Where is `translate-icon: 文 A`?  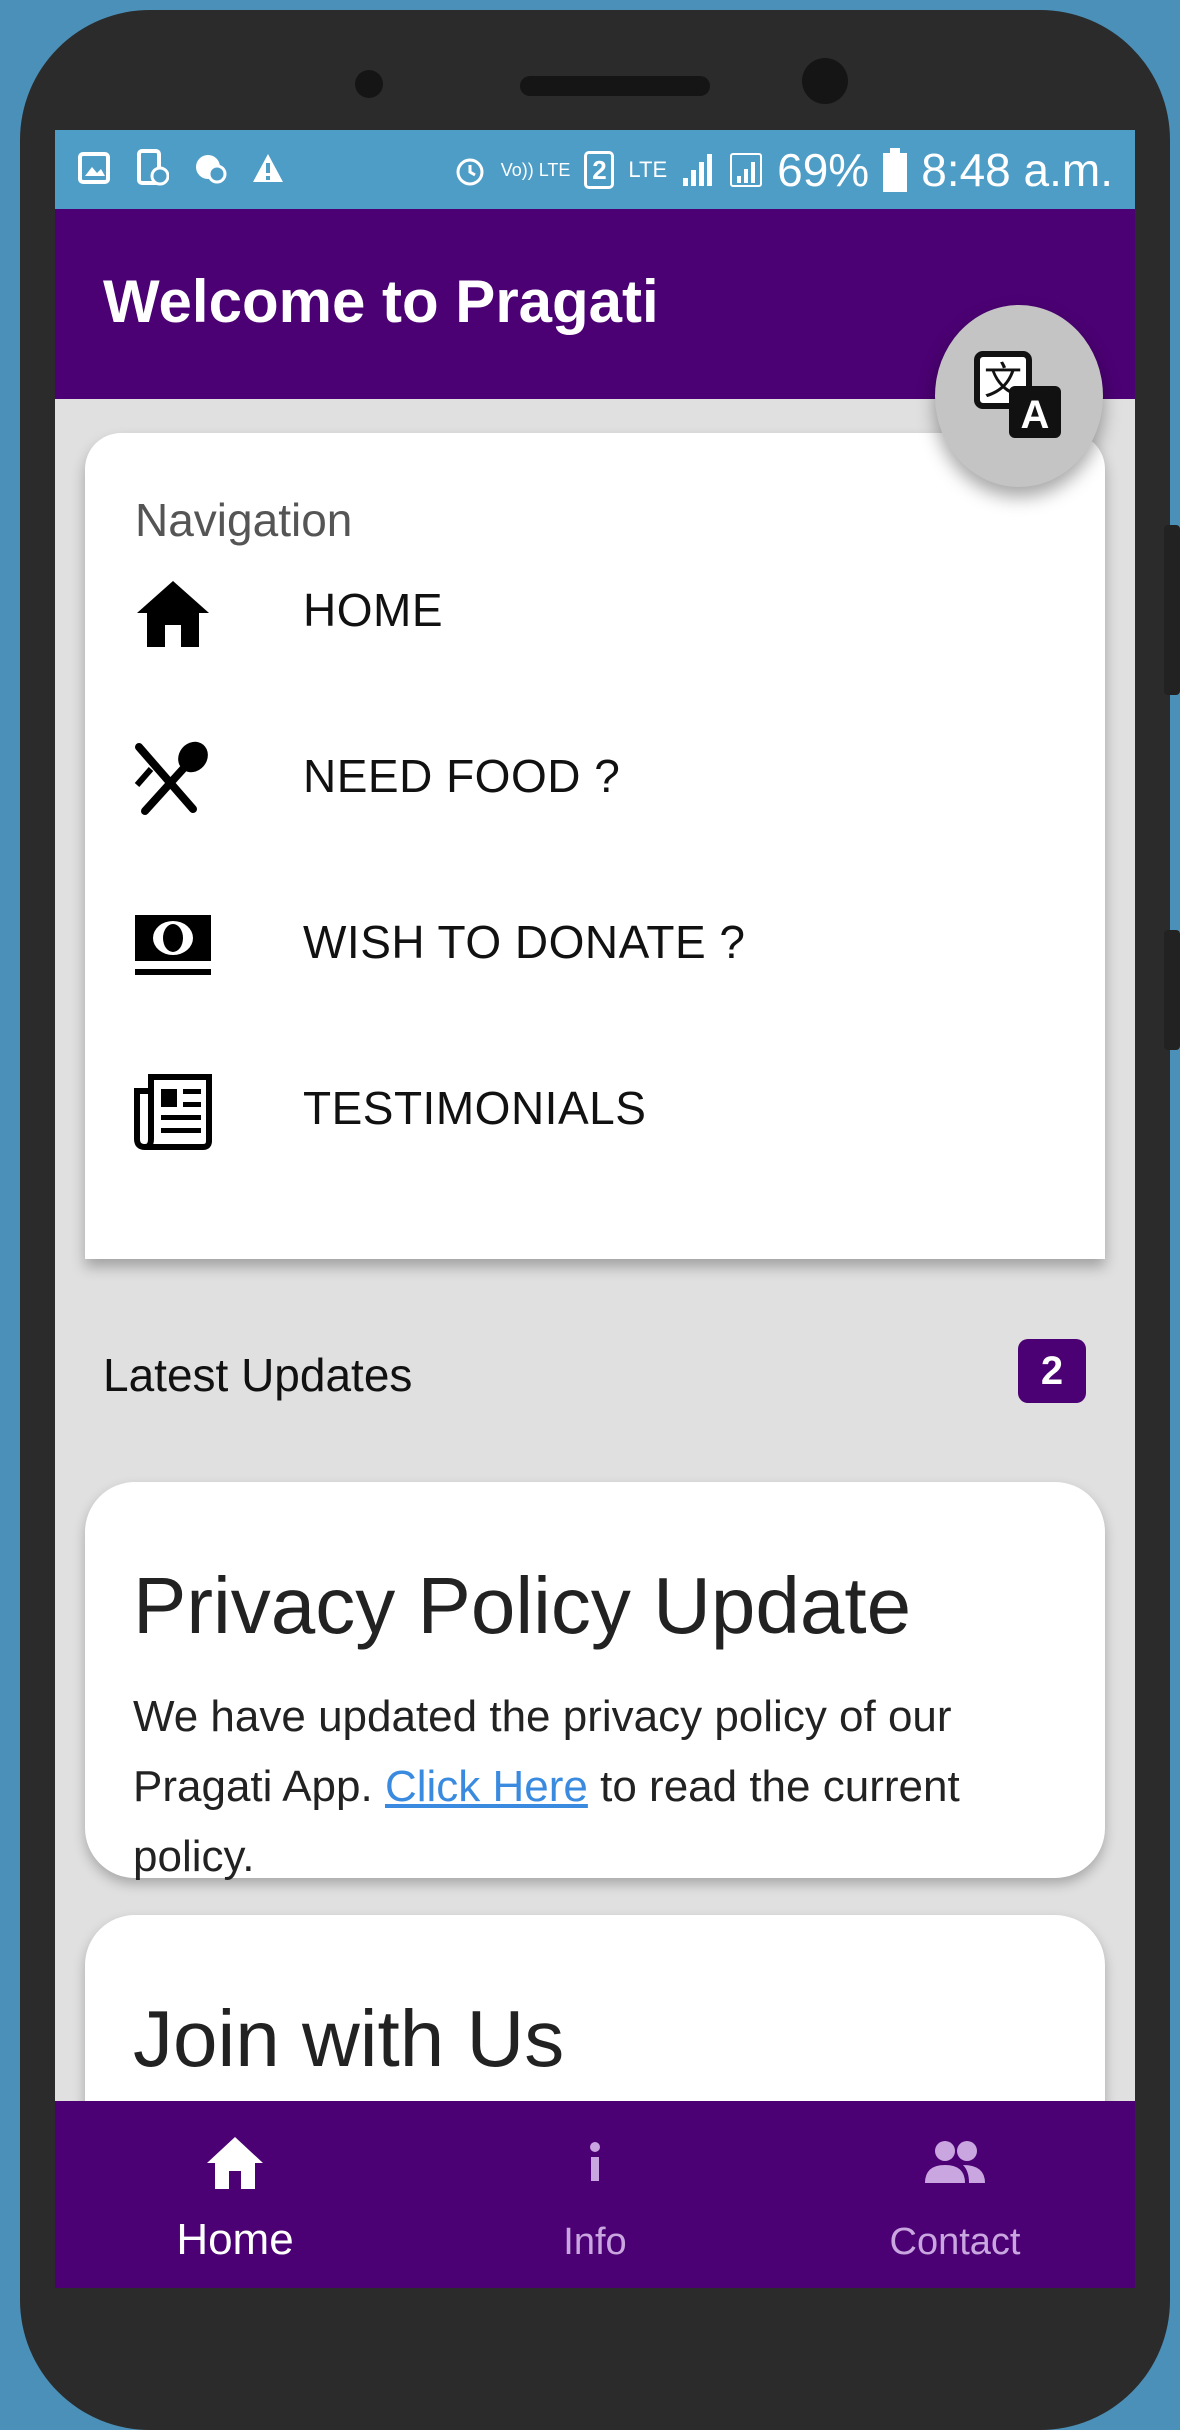
translate-icon: 文 A is located at coordinates (1017, 394).